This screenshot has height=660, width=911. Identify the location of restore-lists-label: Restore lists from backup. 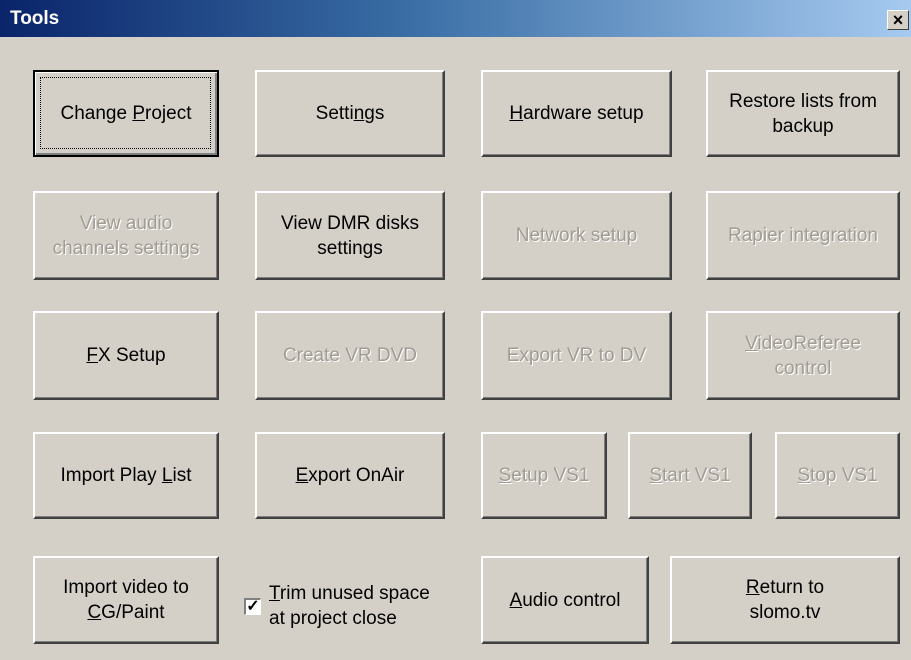
(803, 113).